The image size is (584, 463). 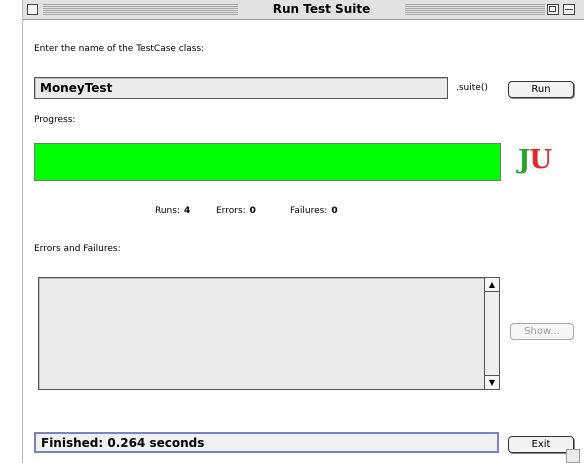 I want to click on logo-u: U, so click(x=540, y=160).